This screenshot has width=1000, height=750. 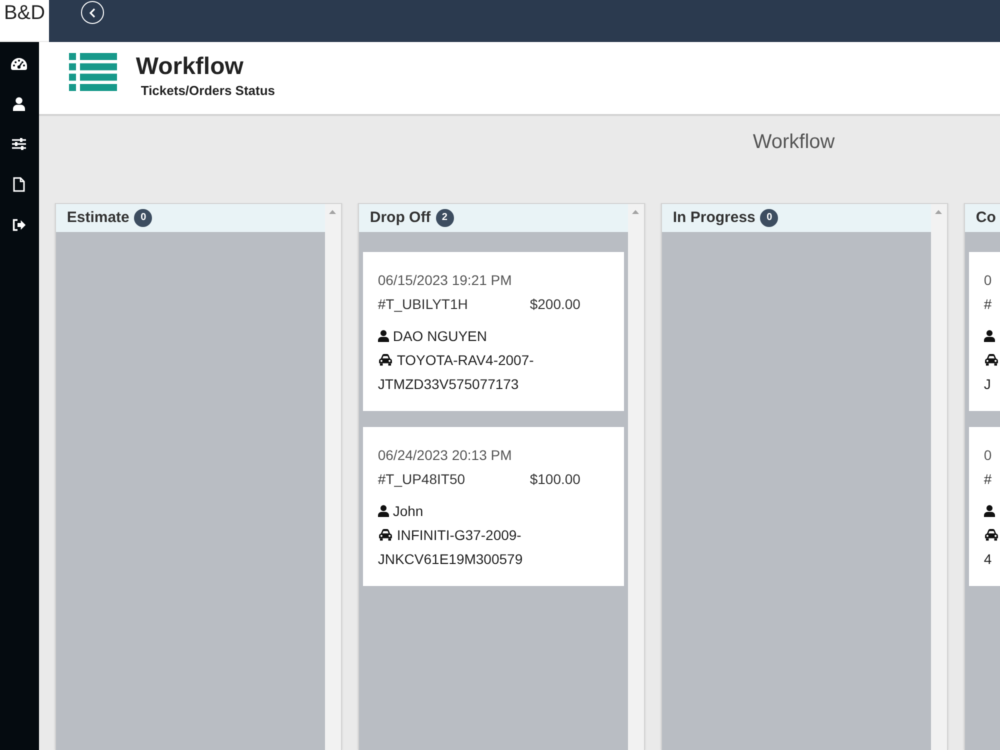 What do you see at coordinates (450, 559) in the screenshot?
I see `vehicle-vin: JNKCV61E19M300579` at bounding box center [450, 559].